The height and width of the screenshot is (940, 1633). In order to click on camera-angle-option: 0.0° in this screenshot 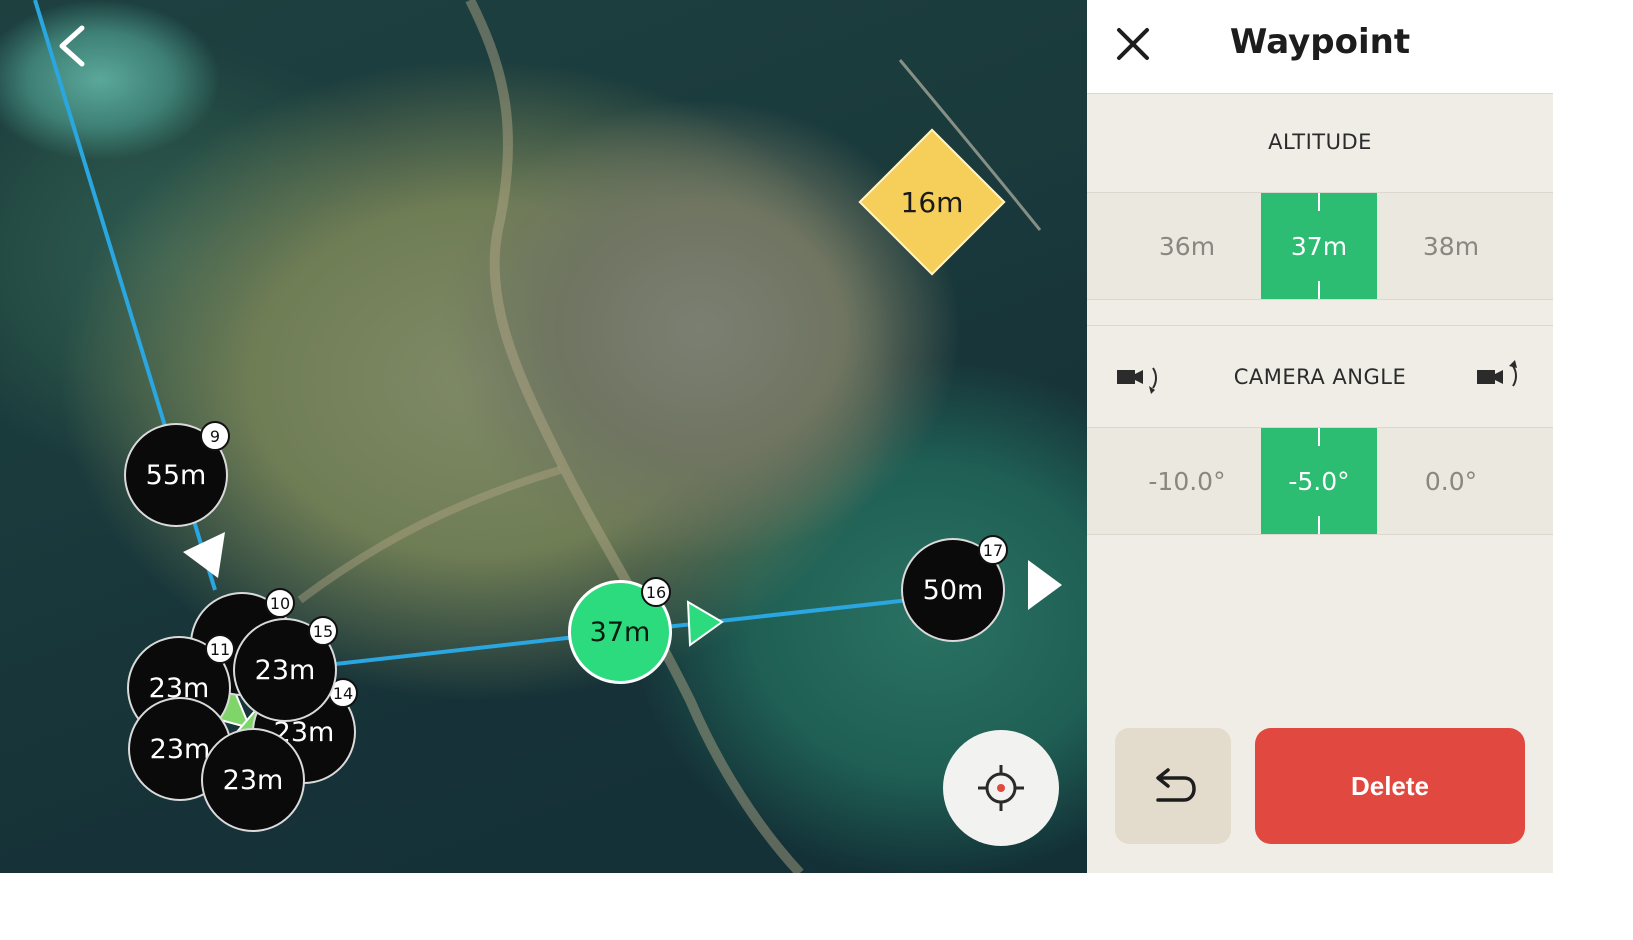, I will do `click(1451, 481)`.